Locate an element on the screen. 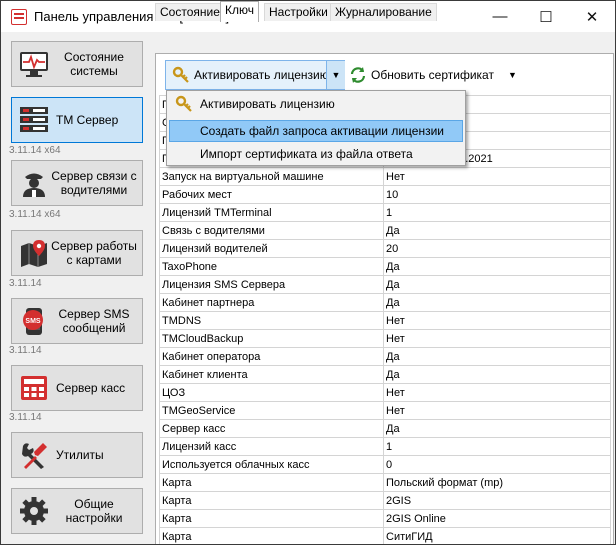 This screenshot has height=545, width=616. table-row: Используется облачных касс 0 is located at coordinates (385, 464).